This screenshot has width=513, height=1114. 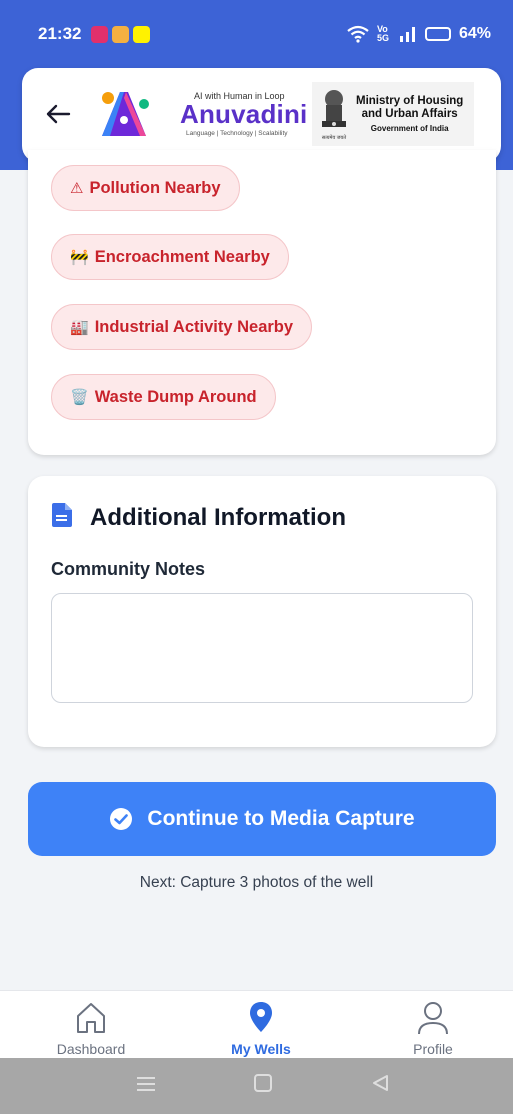 I want to click on chip-waste-dump: 🗑️ Waste Dump Around, so click(x=163, y=397).